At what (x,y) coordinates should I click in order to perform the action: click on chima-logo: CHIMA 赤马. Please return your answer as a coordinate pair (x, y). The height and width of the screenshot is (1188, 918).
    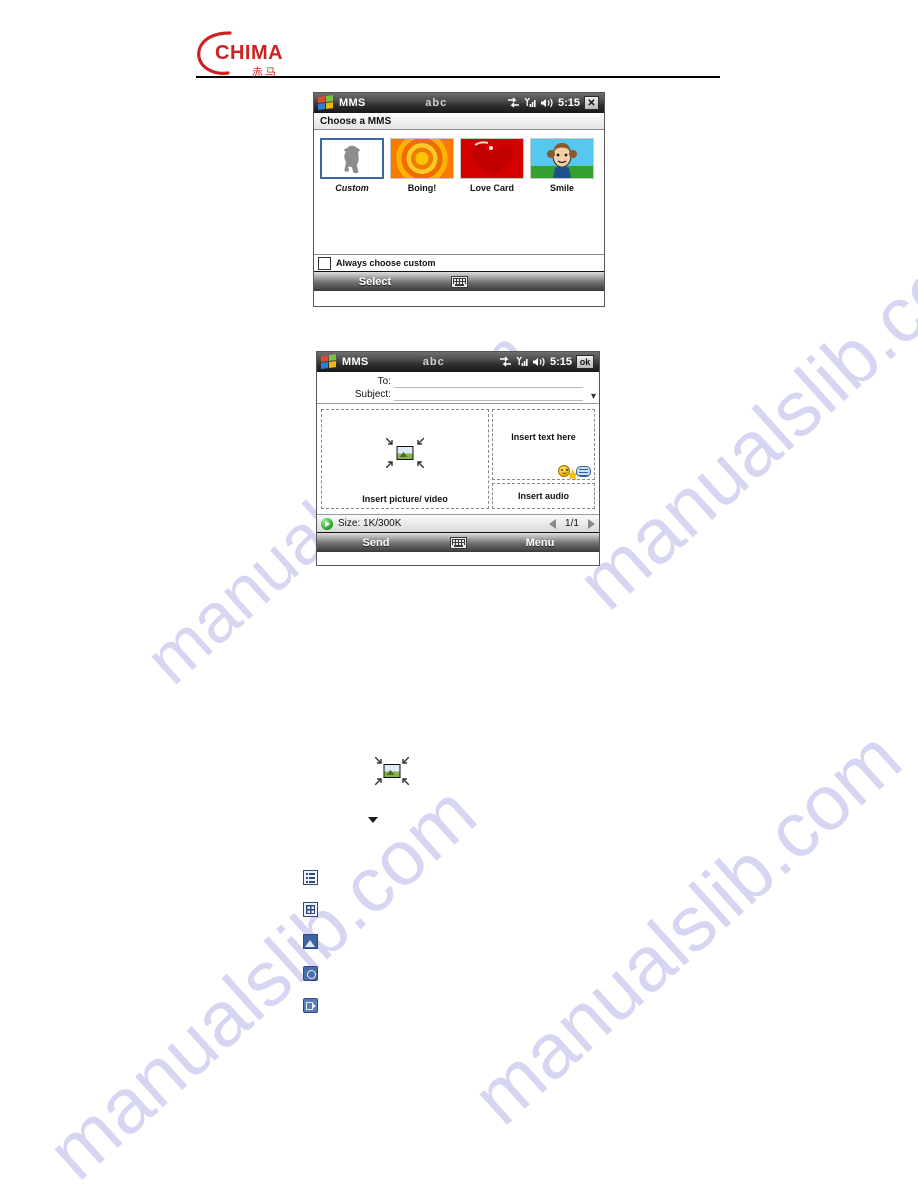
    Looking at the image, I should click on (458, 53).